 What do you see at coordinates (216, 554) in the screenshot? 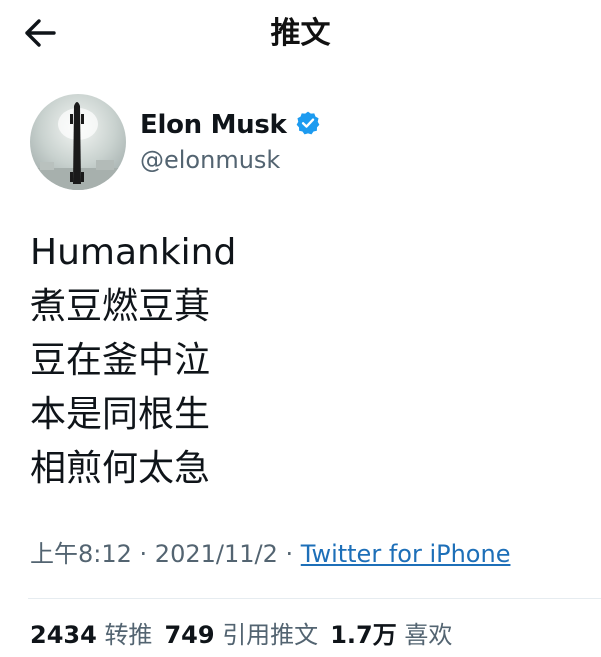
I see `tweet-date: 2021/11/2` at bounding box center [216, 554].